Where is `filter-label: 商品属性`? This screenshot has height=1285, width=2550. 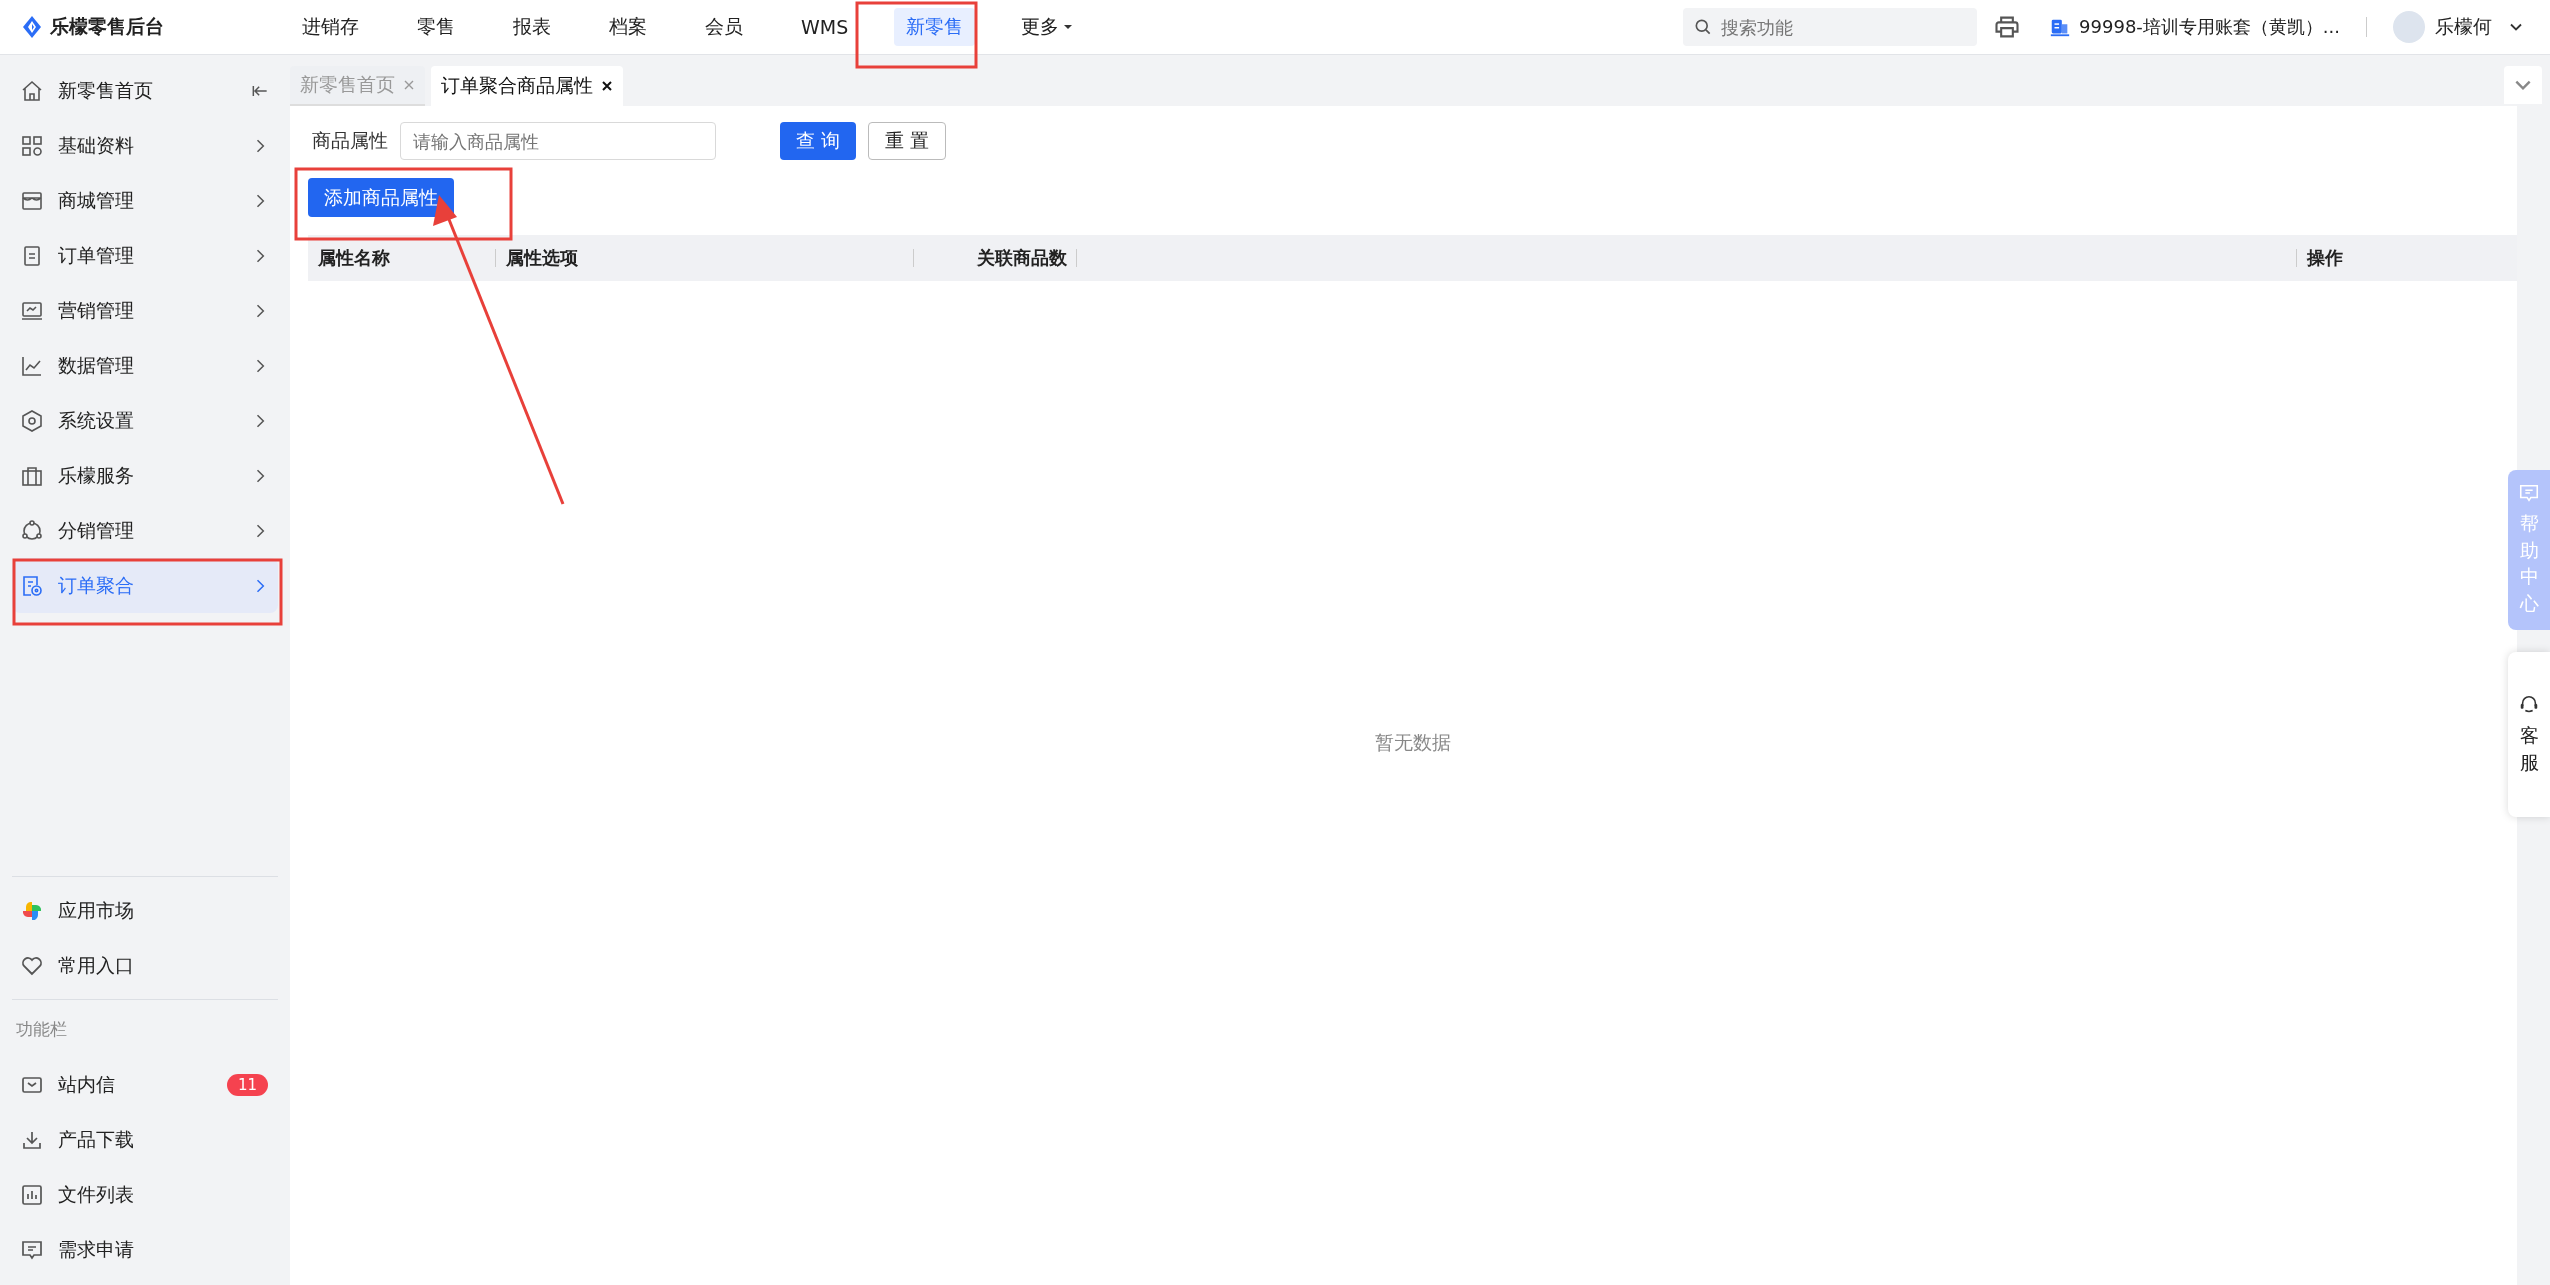 filter-label: 商品属性 is located at coordinates (349, 140).